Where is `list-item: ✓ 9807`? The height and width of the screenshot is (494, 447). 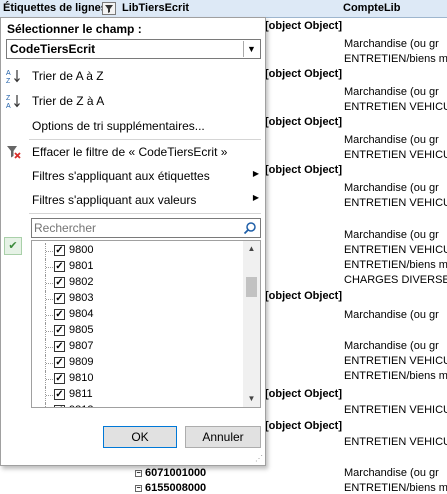 list-item: ✓ 9807 is located at coordinates (138, 347).